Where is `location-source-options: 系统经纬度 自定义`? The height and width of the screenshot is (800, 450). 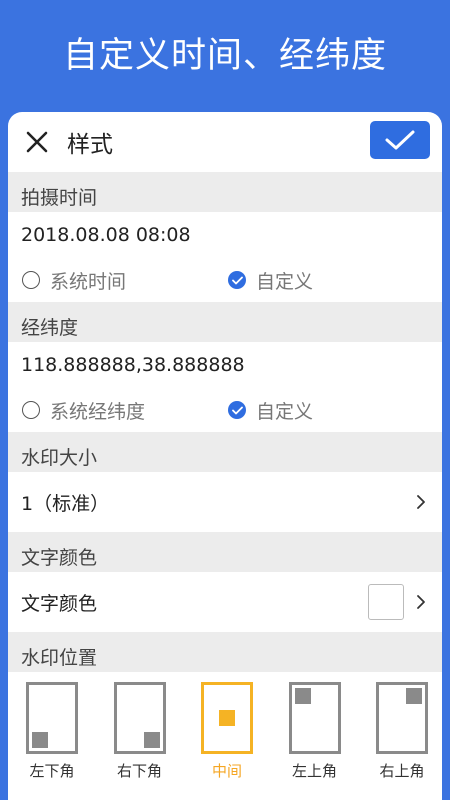 location-source-options: 系统经纬度 自定义 is located at coordinates (225, 410).